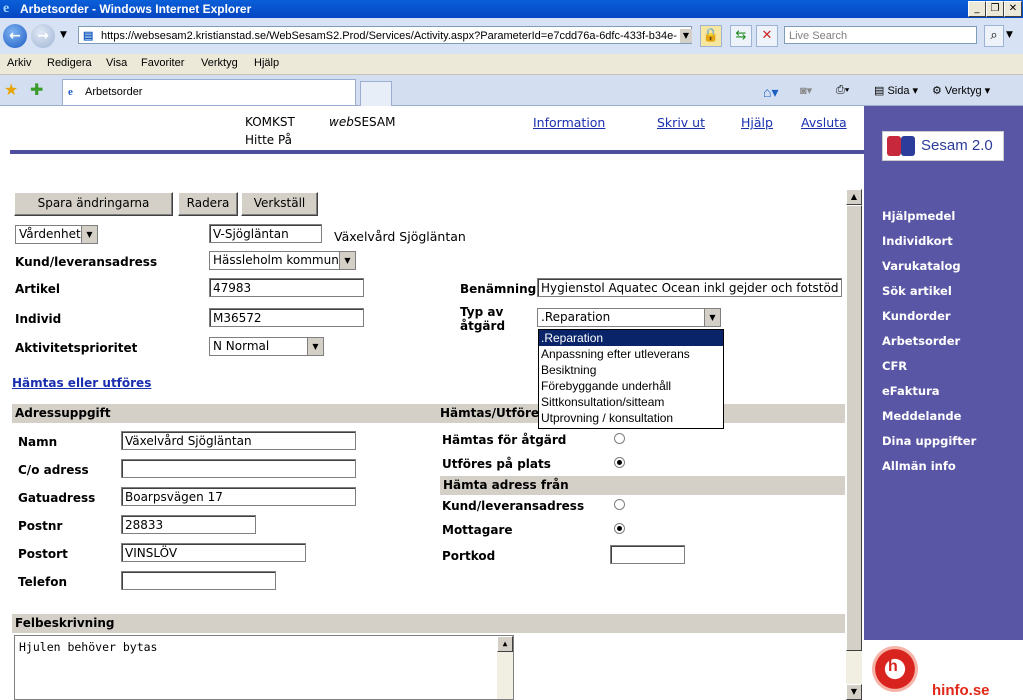 The image size is (1023, 700). I want to click on recipient-radio, so click(619, 528).